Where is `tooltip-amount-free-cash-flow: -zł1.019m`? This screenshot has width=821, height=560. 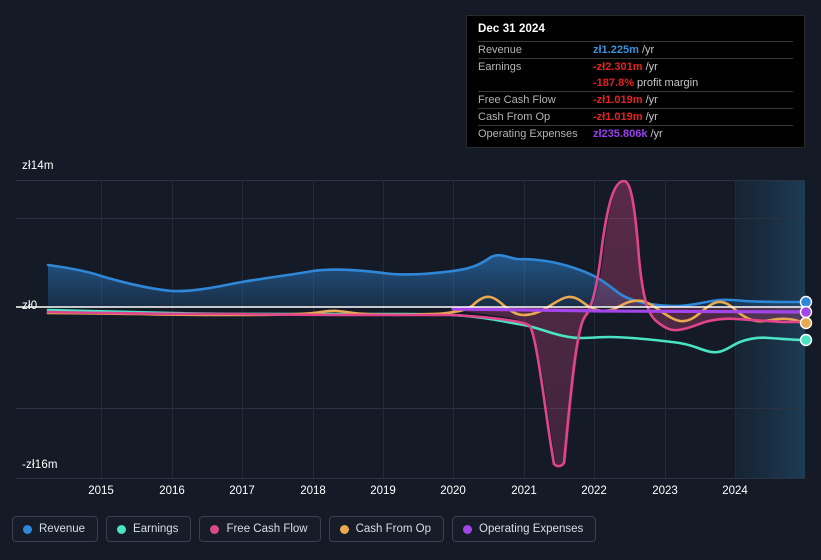 tooltip-amount-free-cash-flow: -zł1.019m is located at coordinates (618, 100).